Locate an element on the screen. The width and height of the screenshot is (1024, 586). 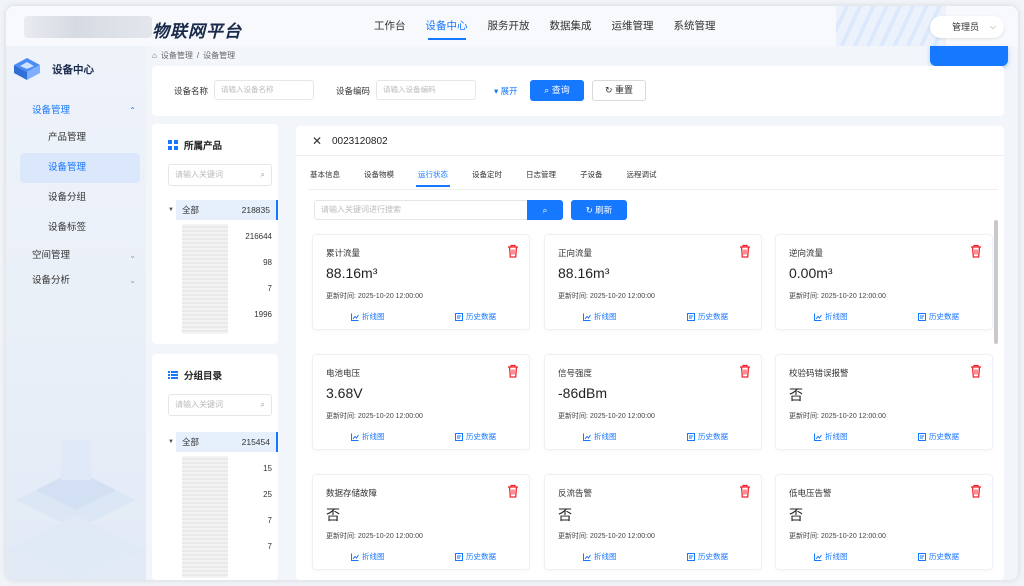
device-name-input: 请输入设备名称 is located at coordinates (264, 90).